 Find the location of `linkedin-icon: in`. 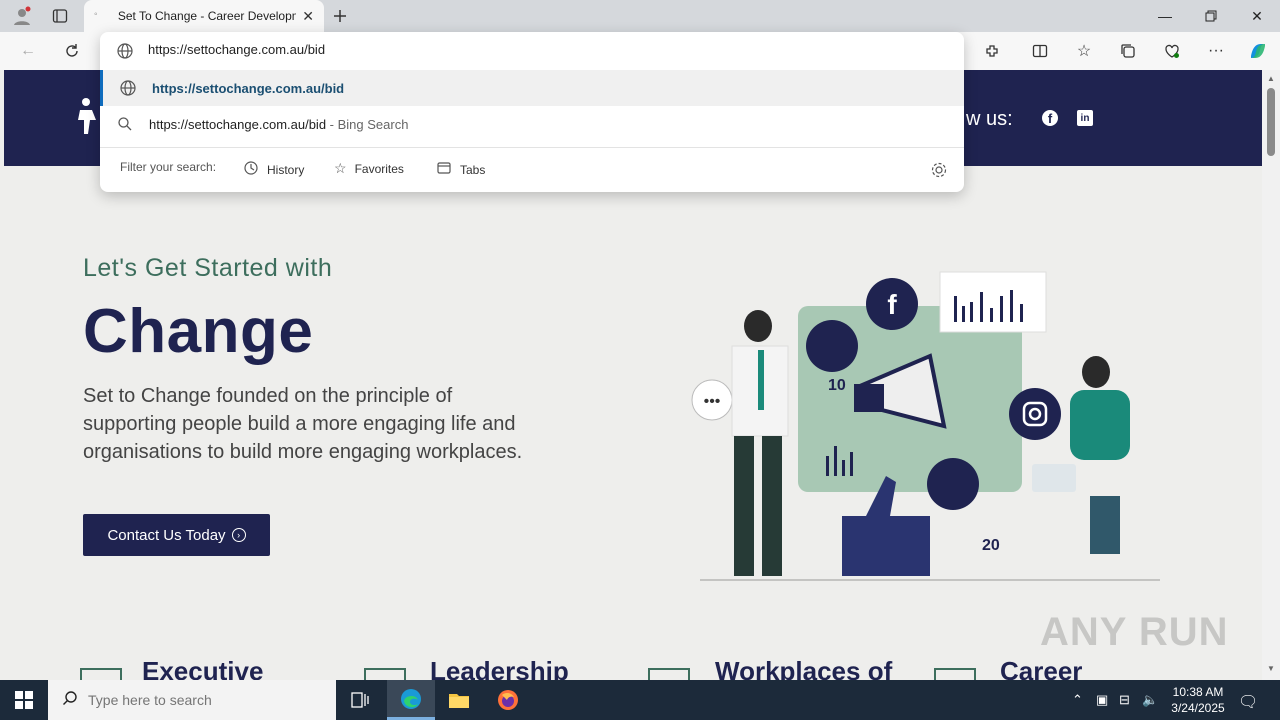

linkedin-icon: in is located at coordinates (1085, 118).